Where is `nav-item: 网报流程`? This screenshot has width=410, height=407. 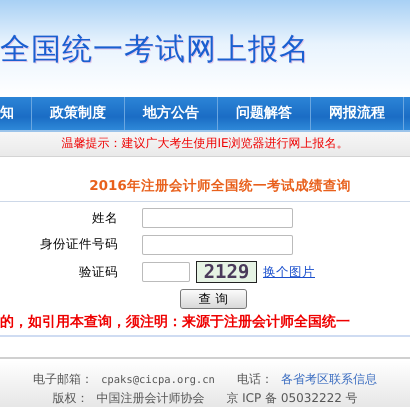 nav-item: 网报流程 is located at coordinates (357, 113).